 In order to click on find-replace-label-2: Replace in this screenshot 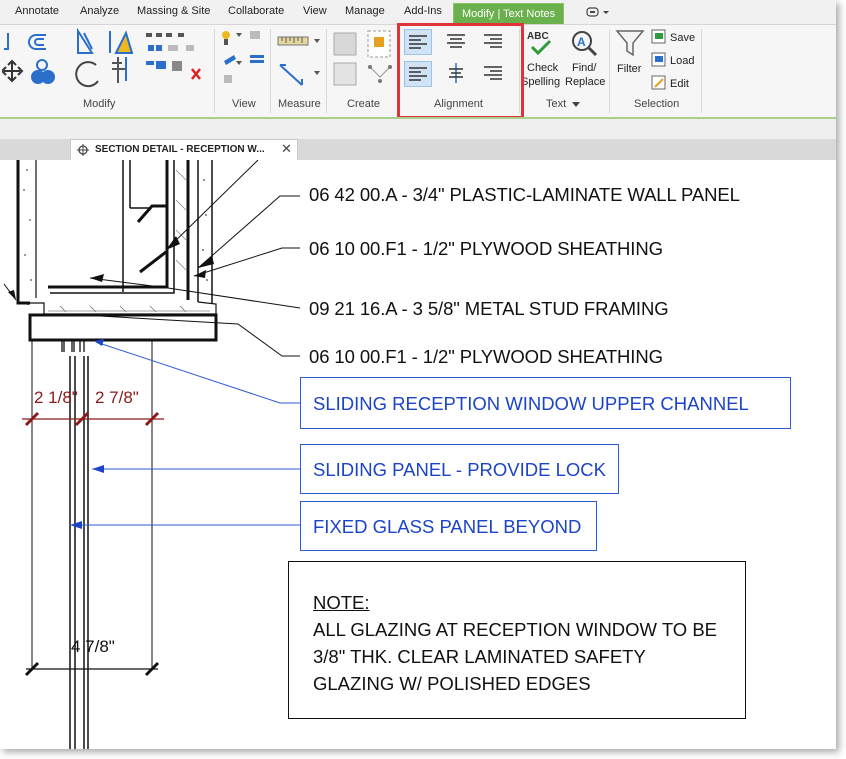, I will do `click(585, 82)`.